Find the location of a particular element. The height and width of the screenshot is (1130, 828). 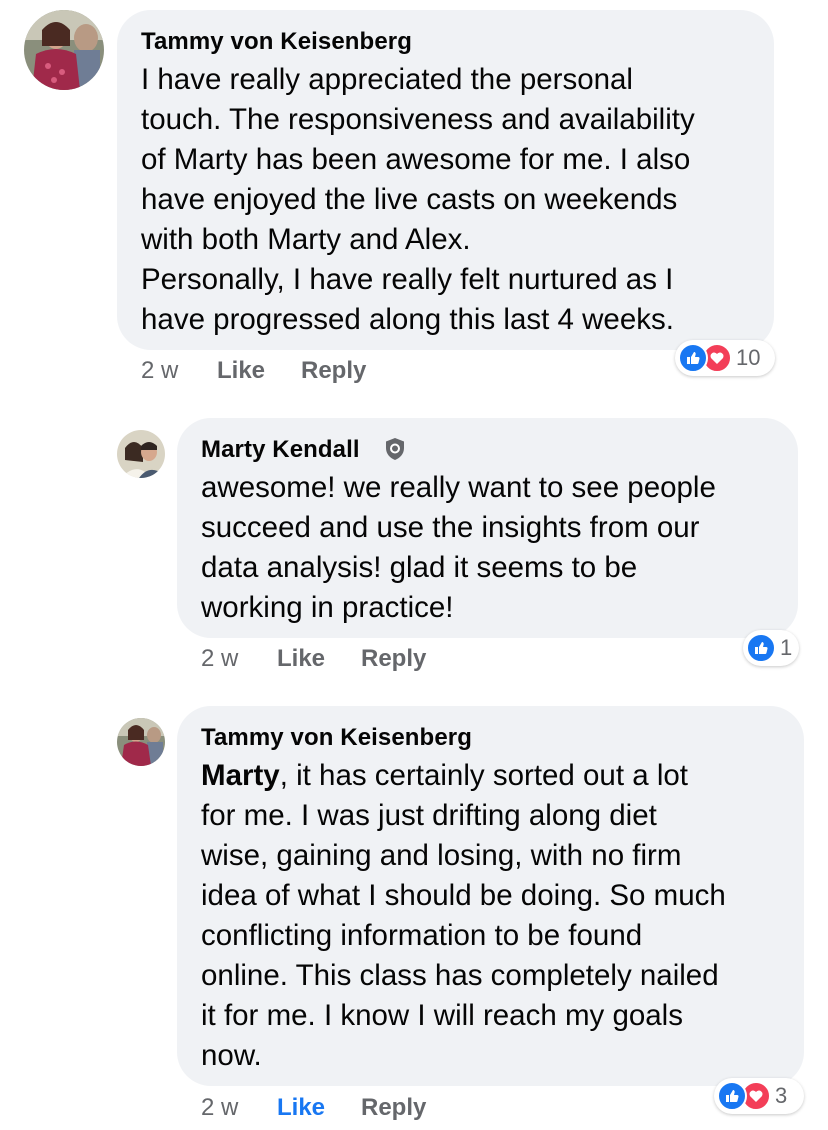

comment-text-line: working in practice! is located at coordinates (327, 607).